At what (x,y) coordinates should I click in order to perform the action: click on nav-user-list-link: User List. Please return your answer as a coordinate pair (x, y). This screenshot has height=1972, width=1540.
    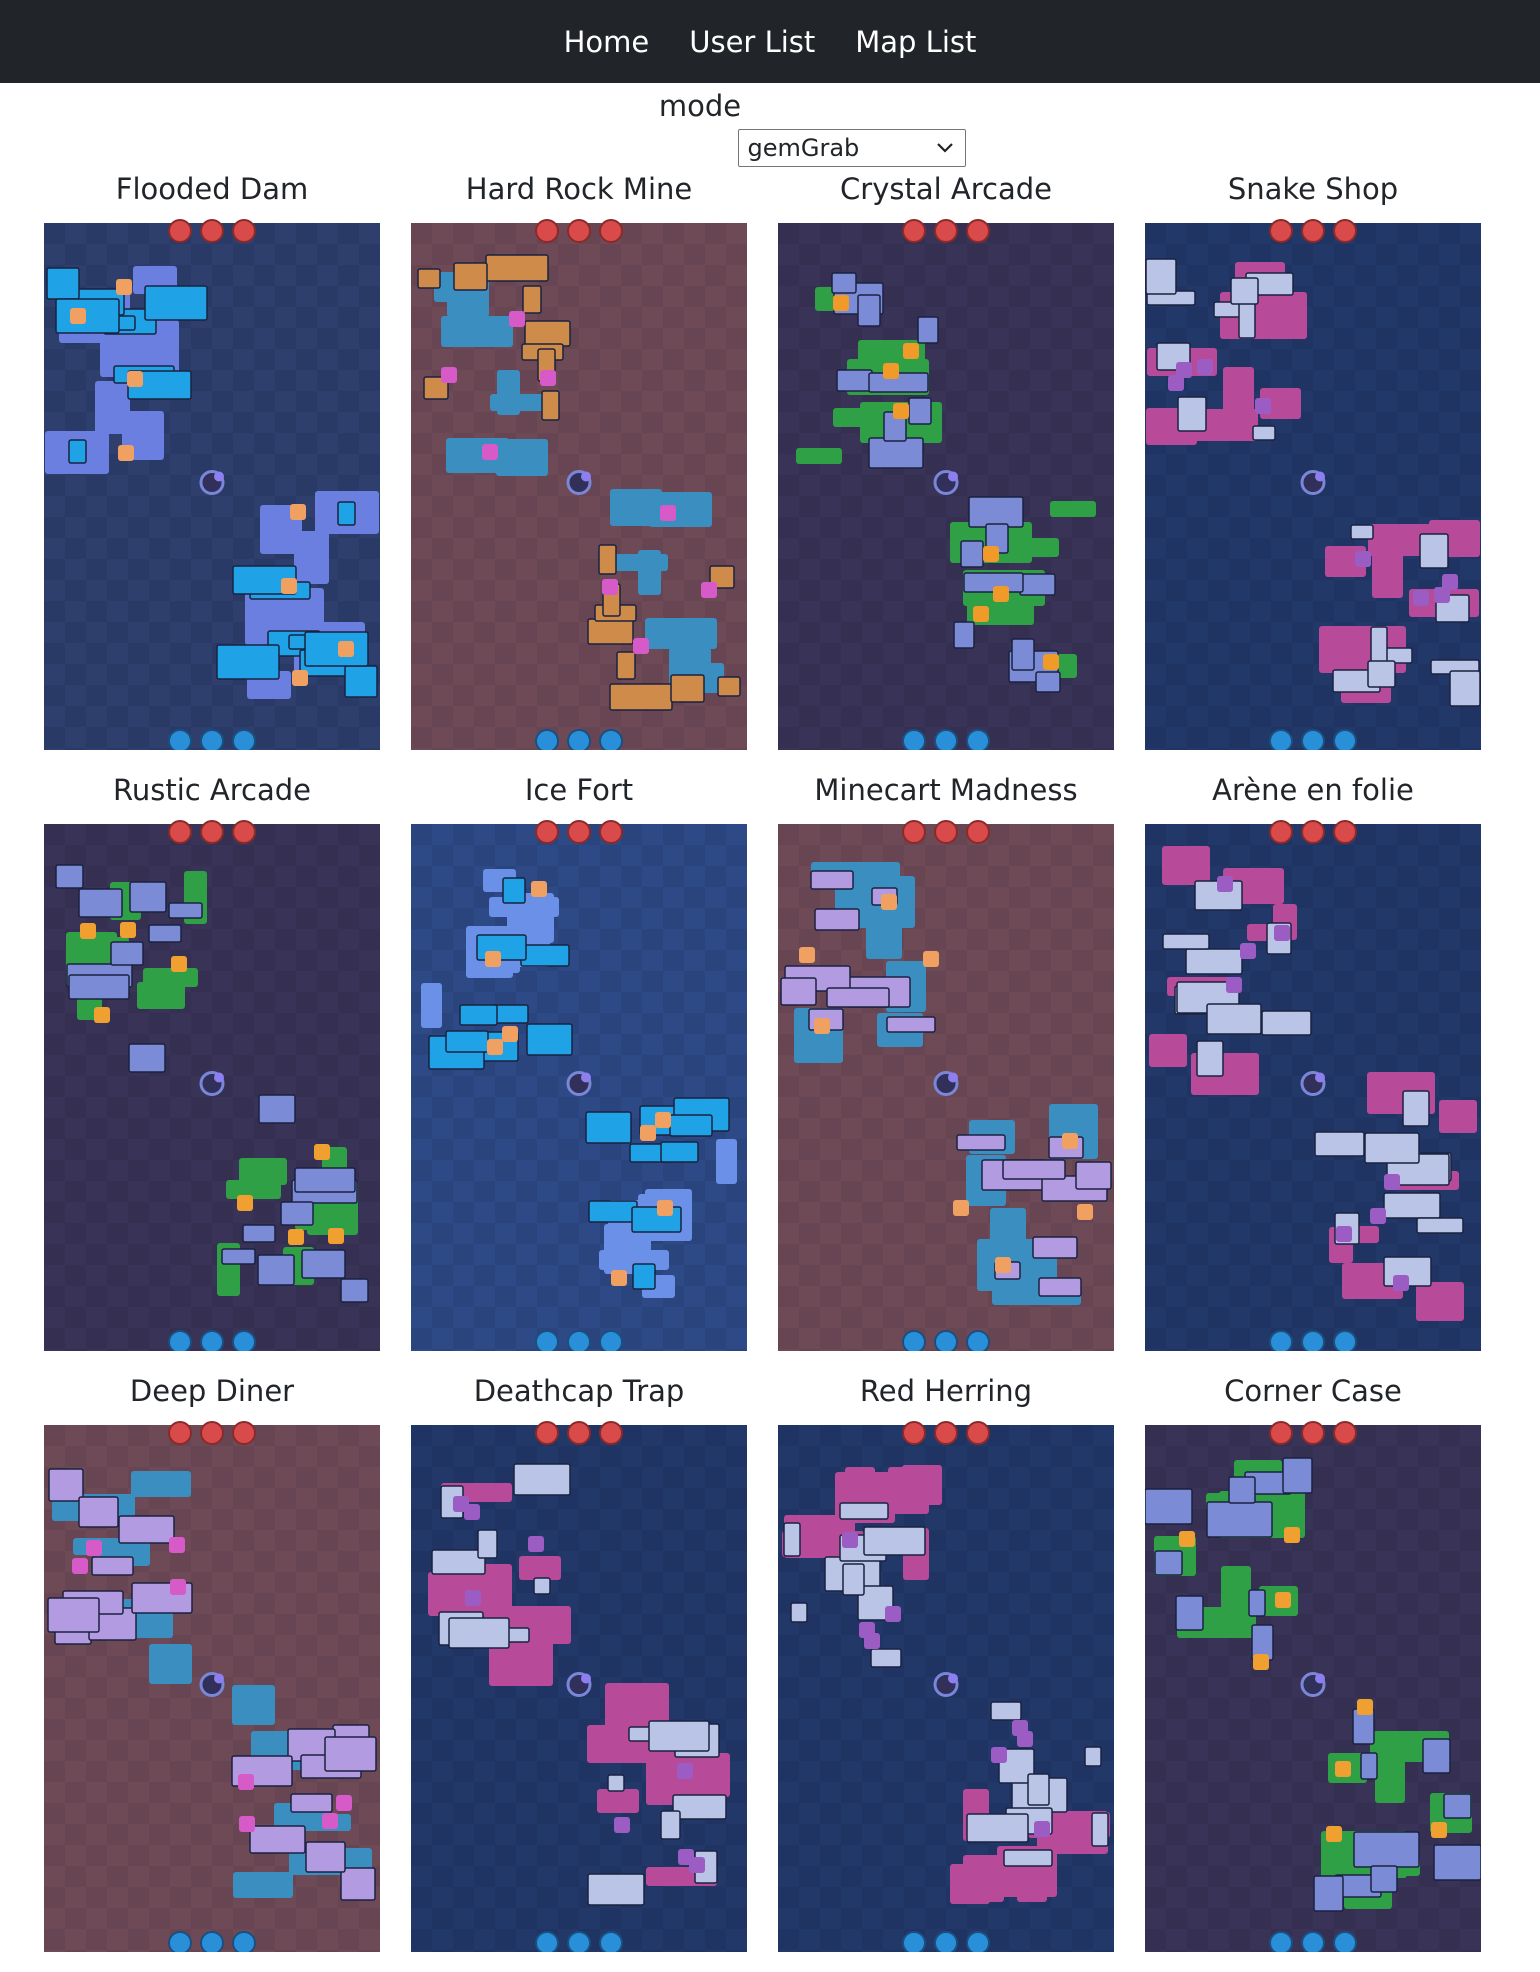
    Looking at the image, I should click on (752, 42).